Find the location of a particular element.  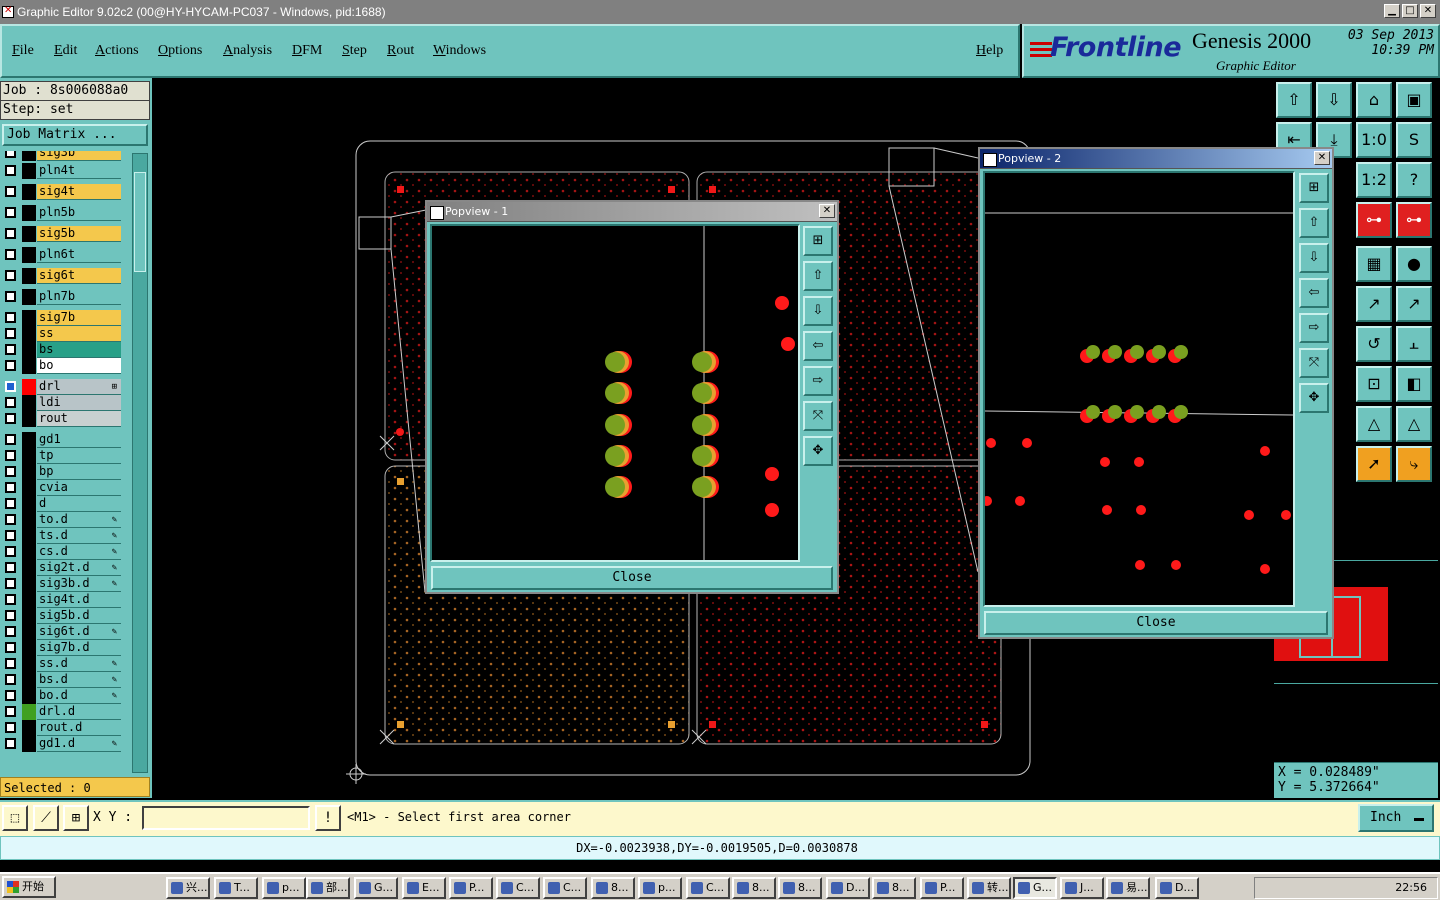

tool-scale-1-2-icon: 1:2 is located at coordinates (1374, 180).